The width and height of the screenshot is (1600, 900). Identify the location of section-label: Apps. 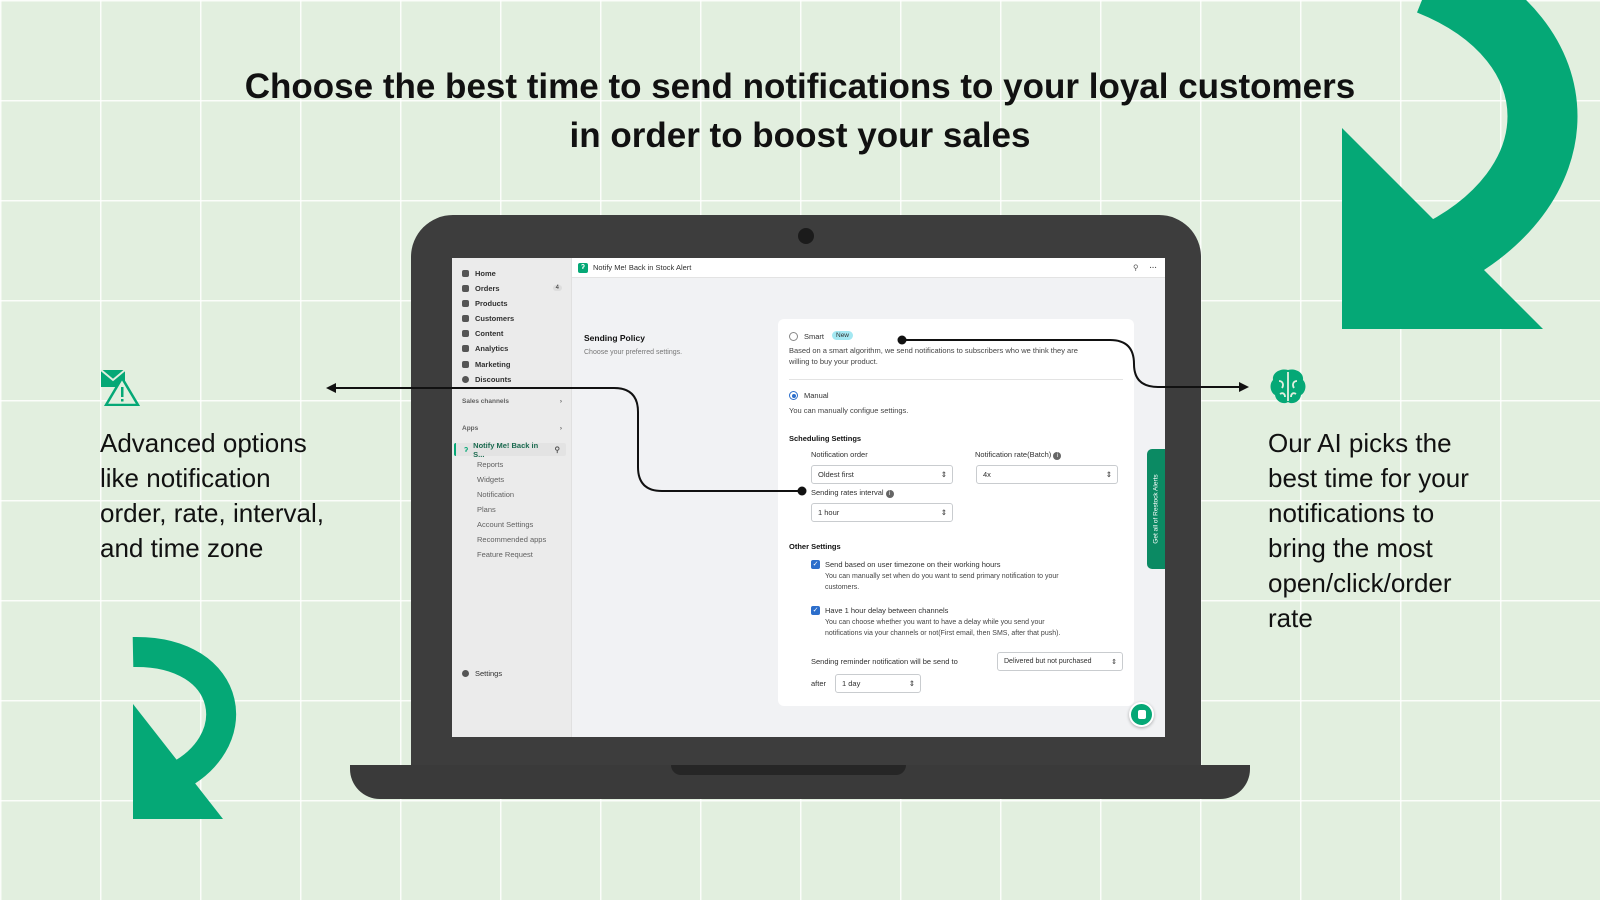
(470, 428).